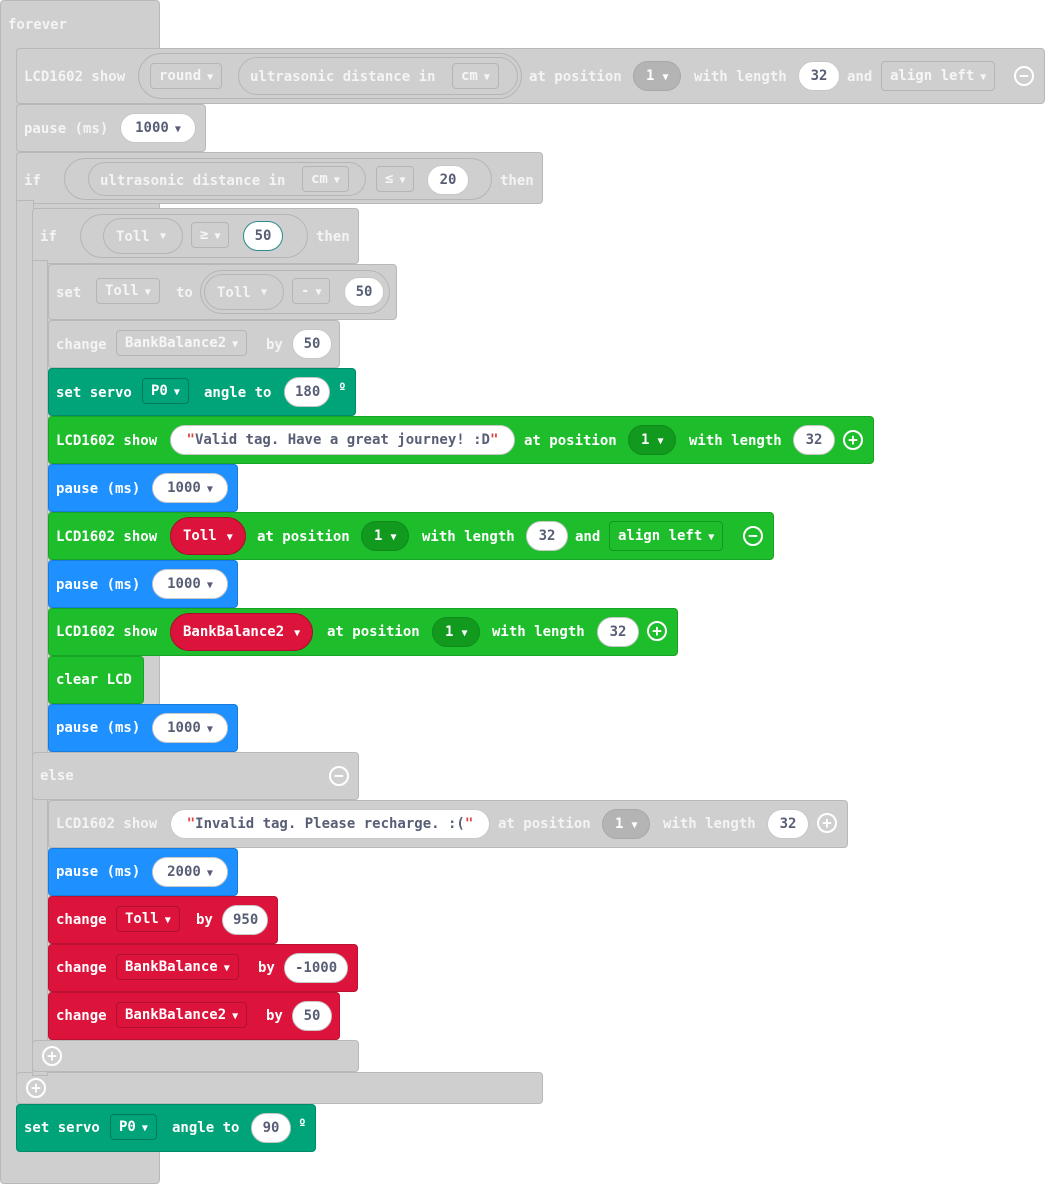 This screenshot has height=1184, width=1045. What do you see at coordinates (184, 293) in the screenshot?
I see `block-label: to` at bounding box center [184, 293].